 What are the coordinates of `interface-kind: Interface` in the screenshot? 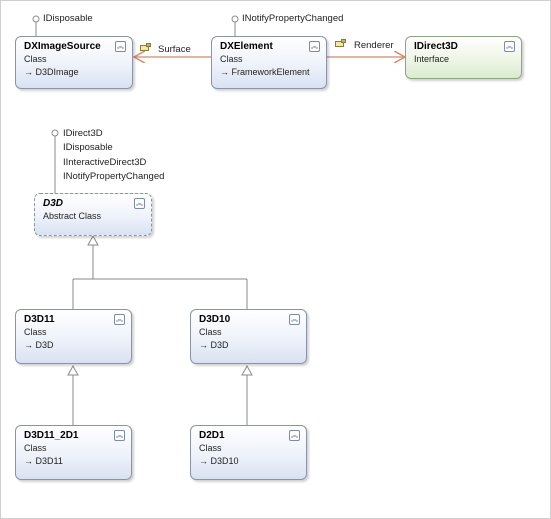 It's located at (432, 59).